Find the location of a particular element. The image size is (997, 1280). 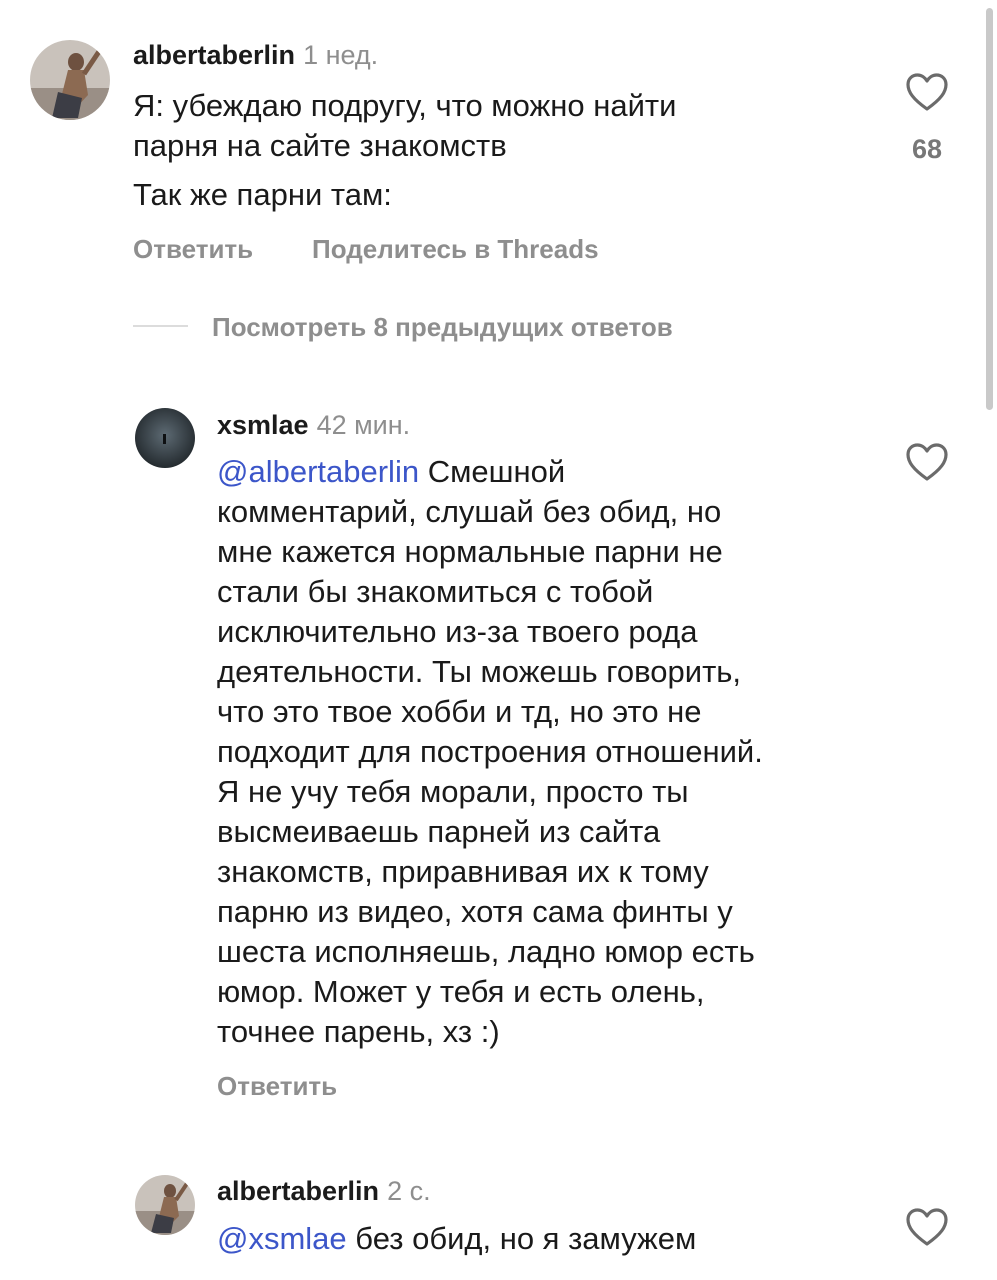

comment-line: Я не учу тебя морали, просто ты is located at coordinates (453, 791).